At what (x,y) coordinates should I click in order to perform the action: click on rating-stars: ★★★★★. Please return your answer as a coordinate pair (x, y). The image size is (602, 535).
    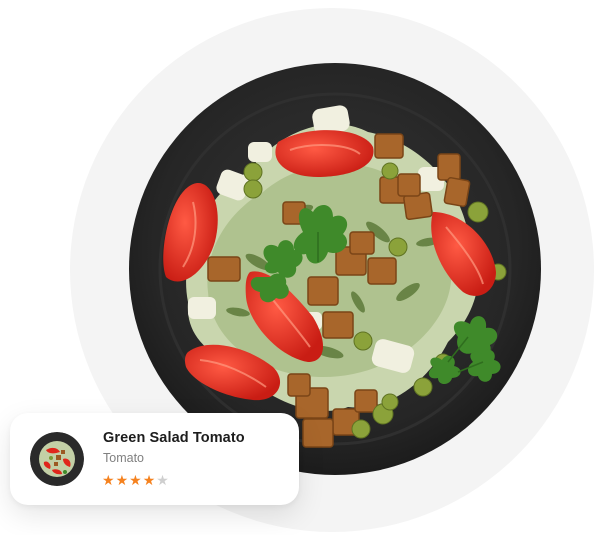
    Looking at the image, I should click on (136, 480).